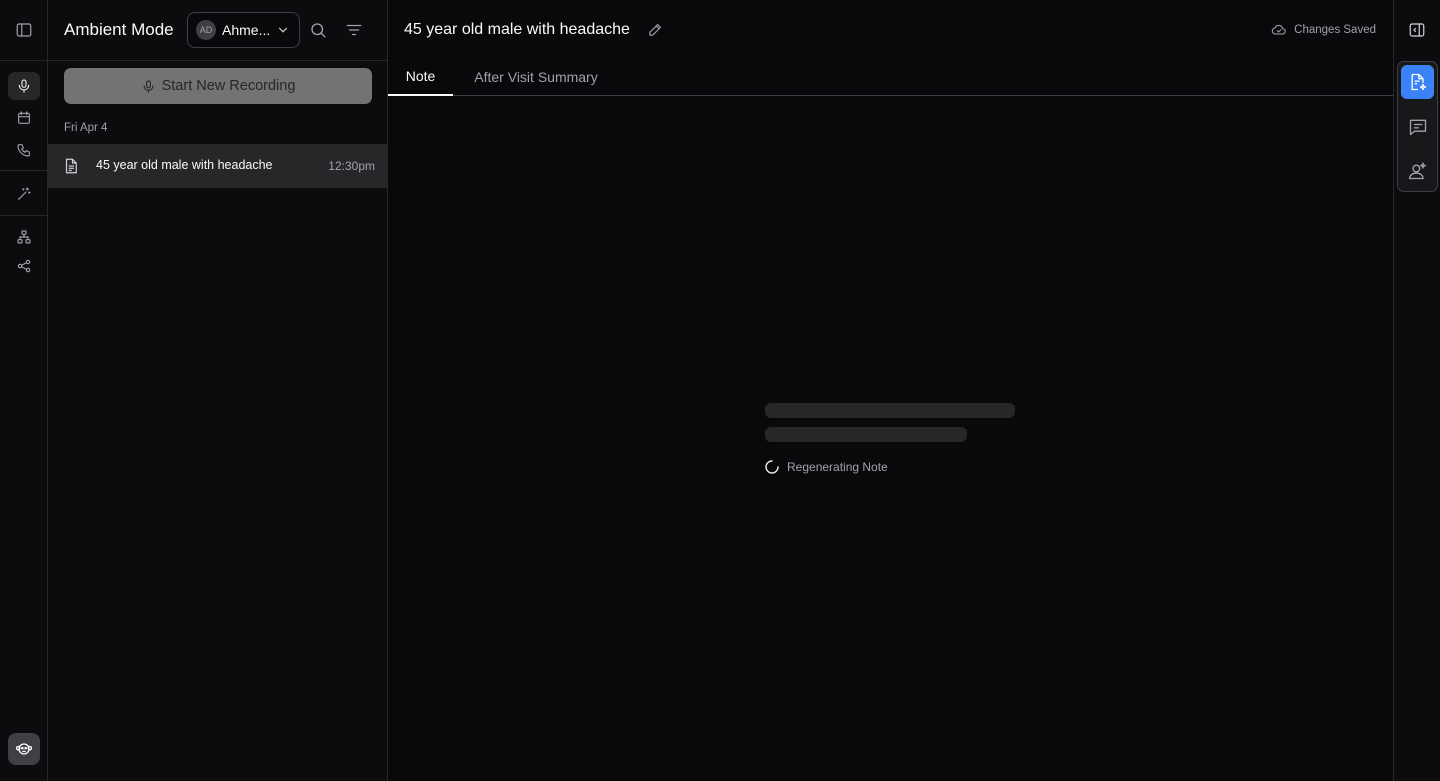  What do you see at coordinates (1279, 30) in the screenshot?
I see `cloud-check-icon` at bounding box center [1279, 30].